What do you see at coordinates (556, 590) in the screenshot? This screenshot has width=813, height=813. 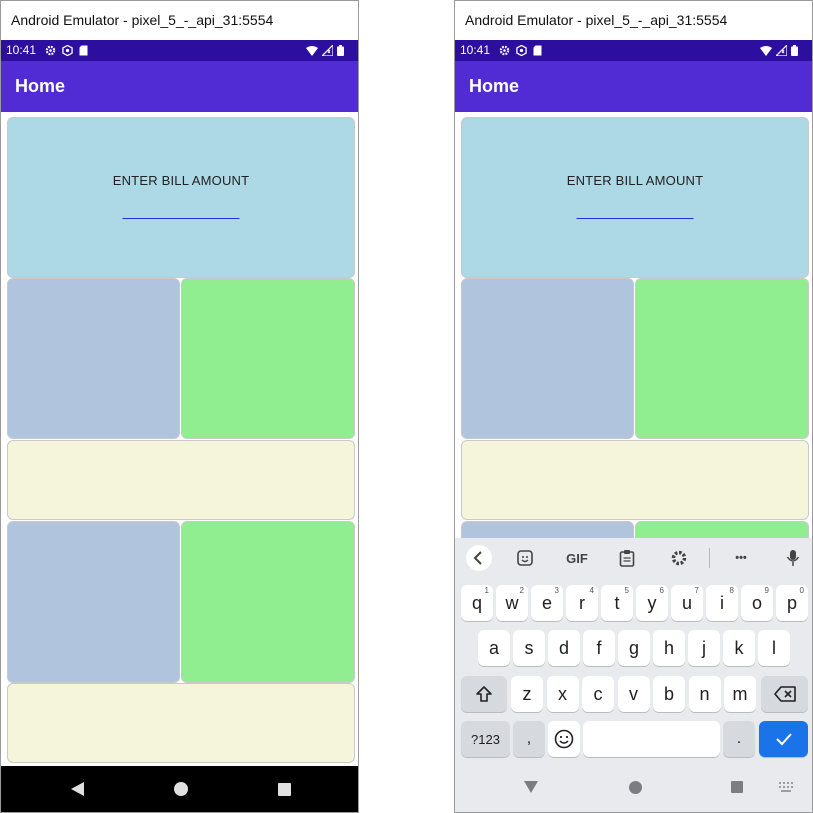 I see `key-hint: 3` at bounding box center [556, 590].